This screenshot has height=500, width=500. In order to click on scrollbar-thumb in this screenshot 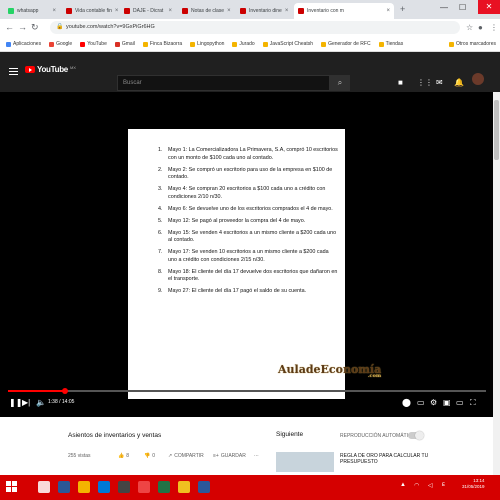, I will do `click(496, 130)`.